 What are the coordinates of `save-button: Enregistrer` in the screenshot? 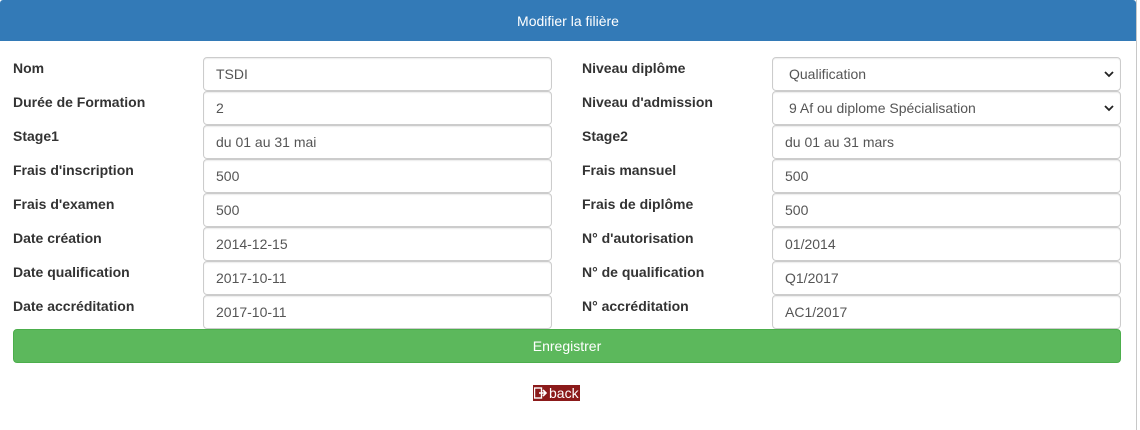 It's located at (567, 346).